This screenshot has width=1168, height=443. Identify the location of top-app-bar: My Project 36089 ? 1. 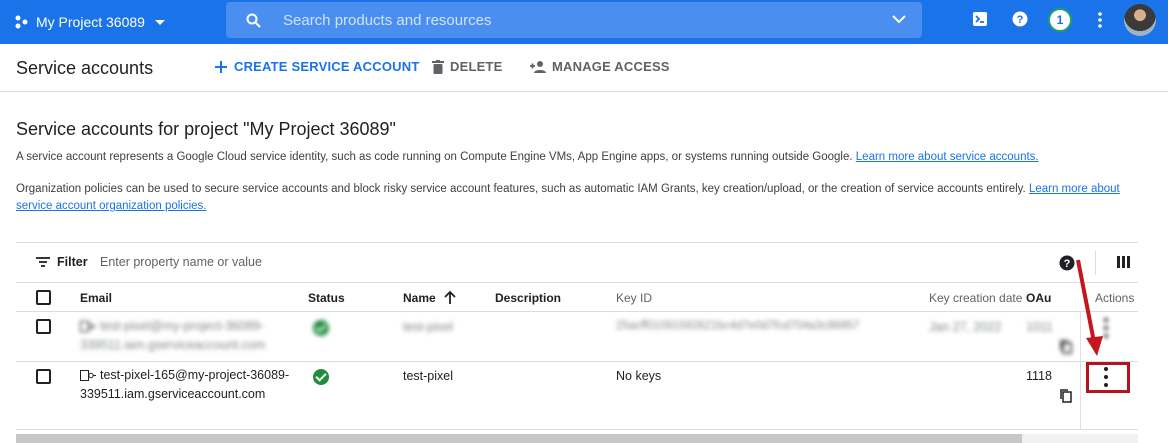
(584, 22).